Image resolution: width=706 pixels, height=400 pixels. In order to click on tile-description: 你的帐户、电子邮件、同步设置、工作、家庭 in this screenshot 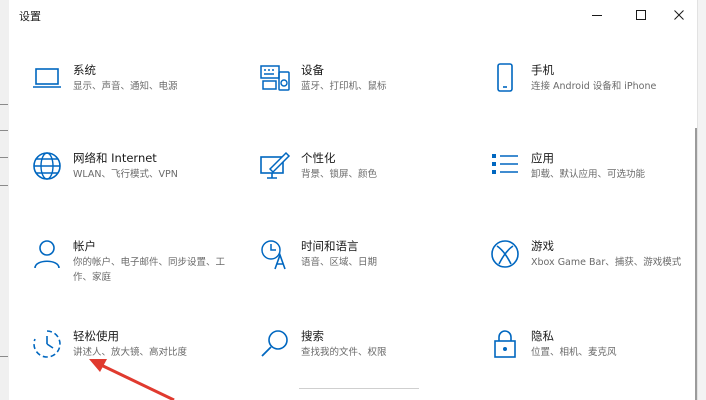, I will do `click(149, 270)`.